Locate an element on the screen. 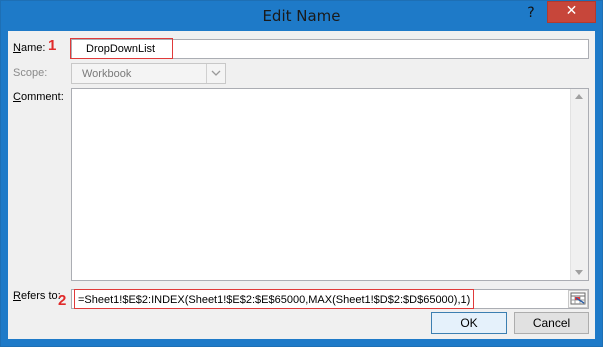 The image size is (603, 347). collapse-dialog-button is located at coordinates (578, 299).